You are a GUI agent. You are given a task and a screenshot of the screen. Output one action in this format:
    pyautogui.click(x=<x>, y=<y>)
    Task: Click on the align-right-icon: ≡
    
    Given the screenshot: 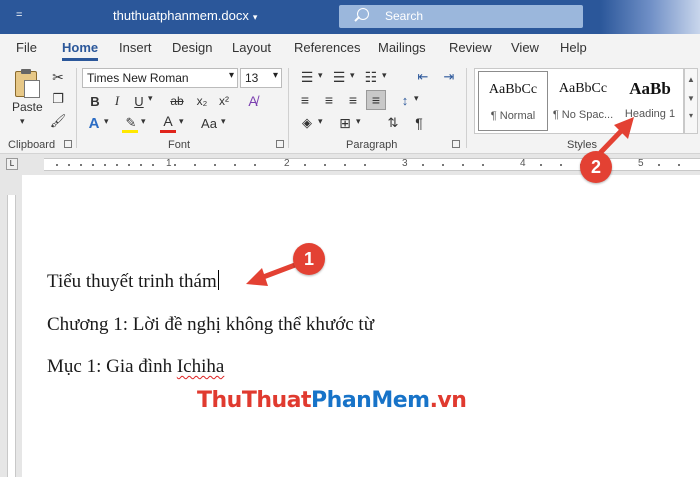 What is the action you would take?
    pyautogui.click(x=353, y=100)
    